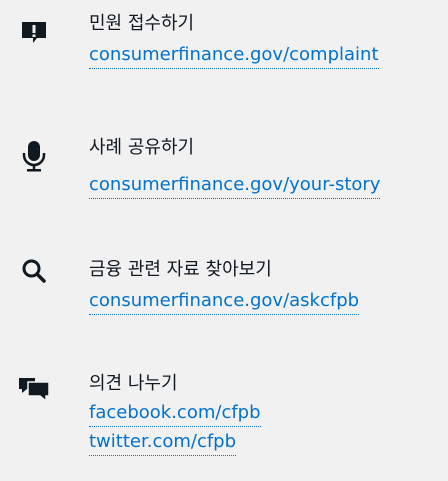 The image size is (448, 481). What do you see at coordinates (142, 147) in the screenshot?
I see `story-title: 사례 공유하기` at bounding box center [142, 147].